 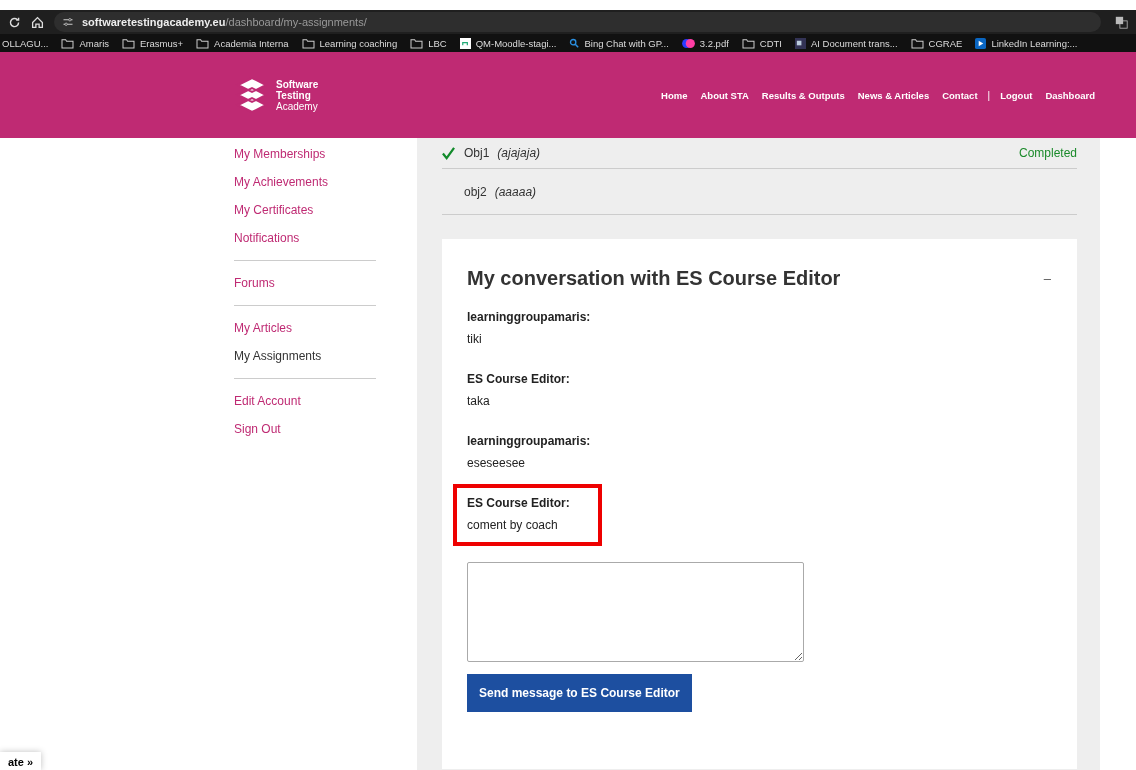 I want to click on objective-detail: (aaaaa), so click(x=515, y=191).